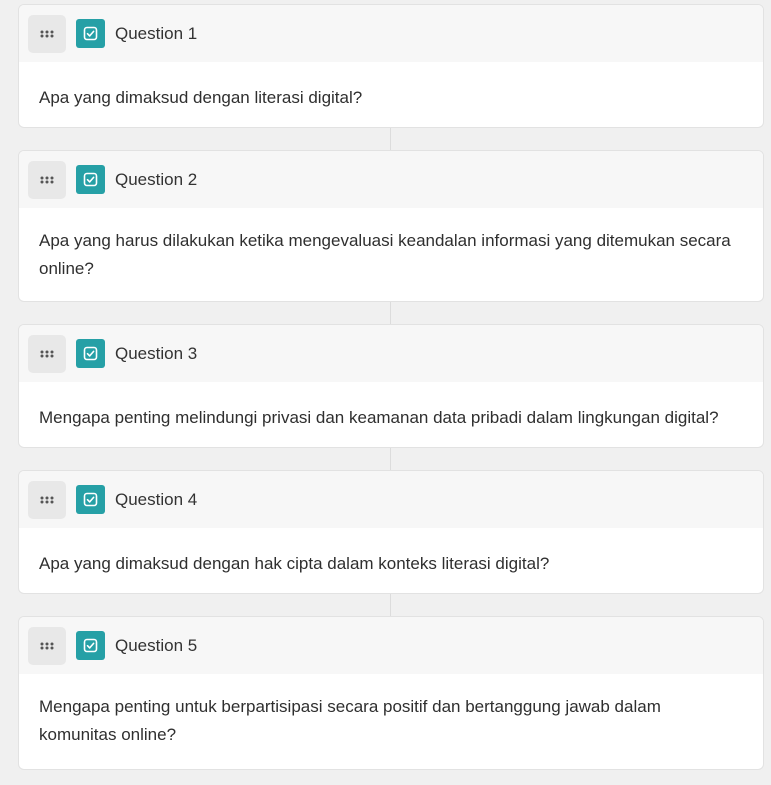  Describe the element at coordinates (391, 499) in the screenshot. I see `question-header: Question 4` at that location.